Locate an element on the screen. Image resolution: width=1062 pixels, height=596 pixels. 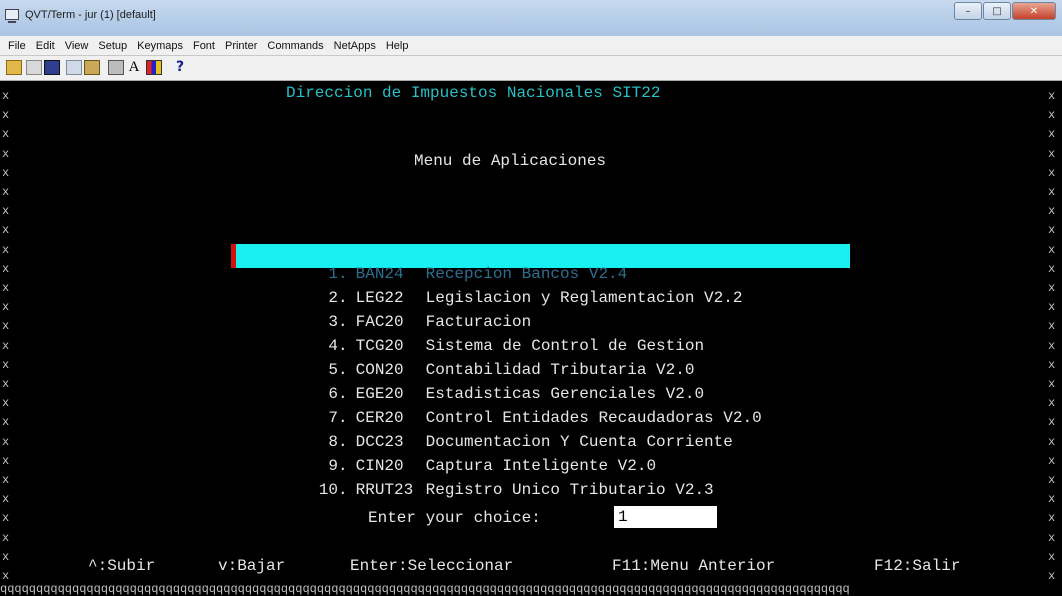
screen-header: Direccion de Impuestos Nacionales SIT22 is located at coordinates (473, 93).